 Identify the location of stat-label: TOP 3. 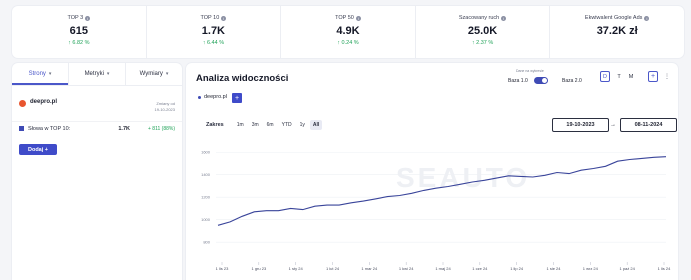
(75, 18).